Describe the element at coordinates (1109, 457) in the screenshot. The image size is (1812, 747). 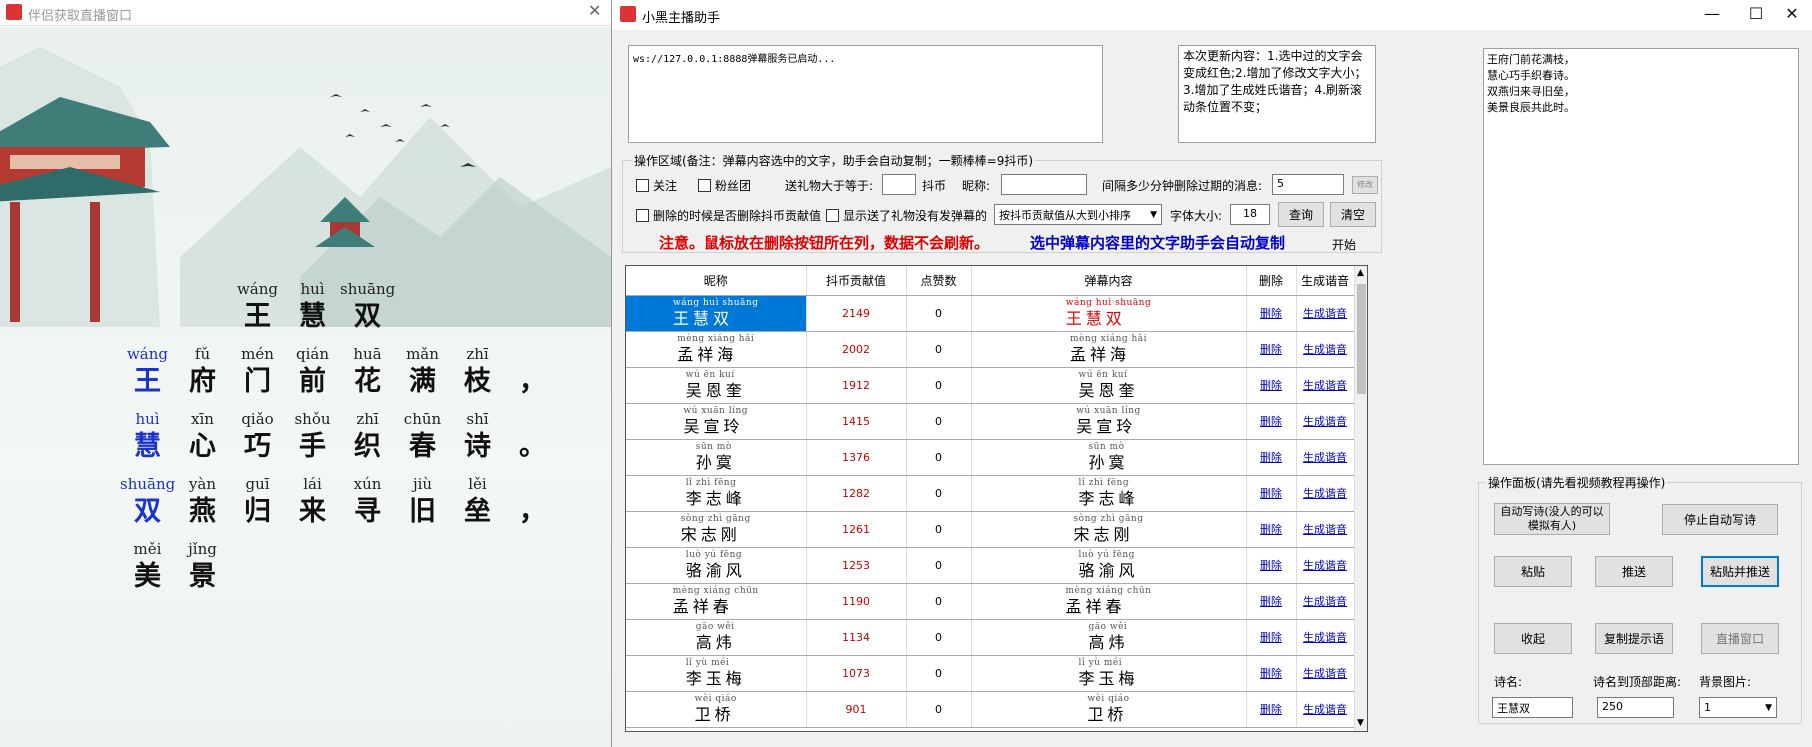
I see `danmaku-cell: sūn mò 孙寞` at that location.